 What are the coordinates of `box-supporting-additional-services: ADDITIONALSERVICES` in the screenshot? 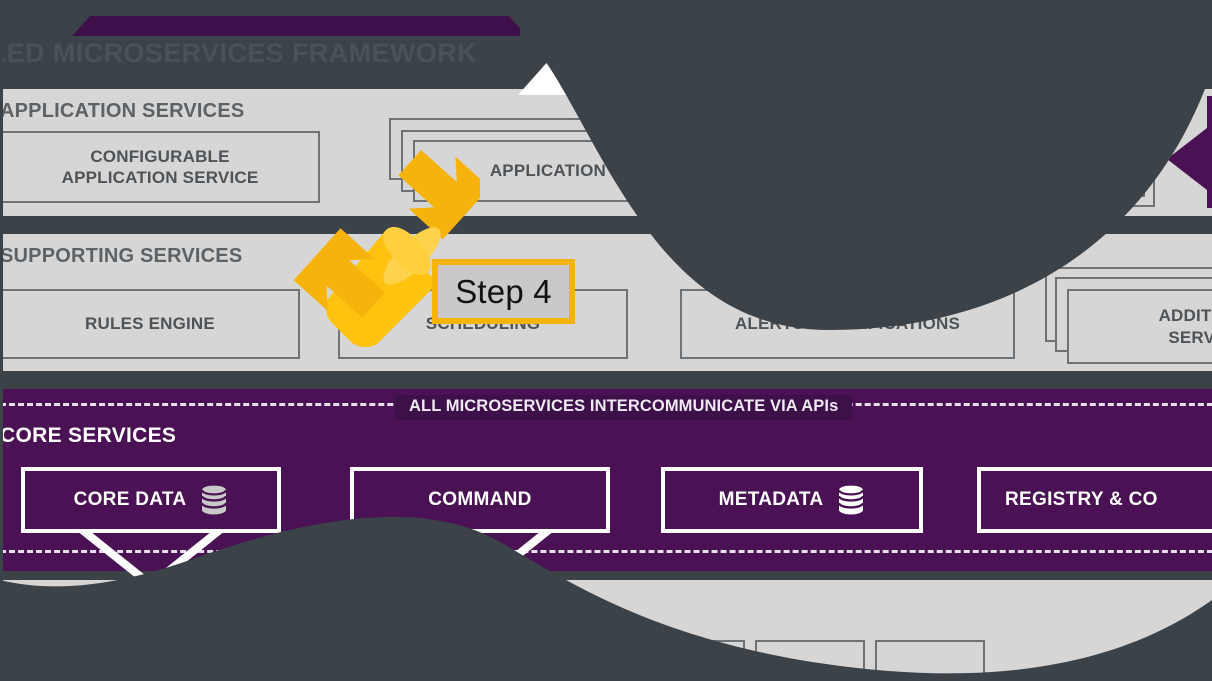 It's located at (1139, 326).